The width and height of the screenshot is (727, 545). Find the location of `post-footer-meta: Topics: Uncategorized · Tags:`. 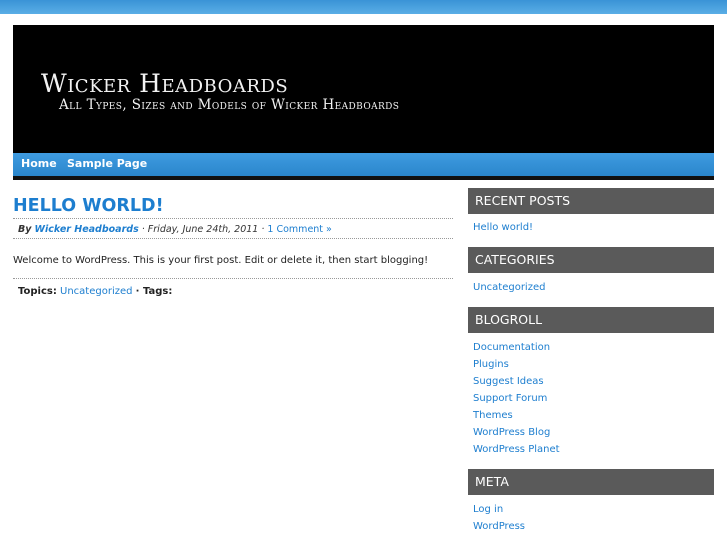

post-footer-meta: Topics: Uncategorized · Tags: is located at coordinates (95, 291).